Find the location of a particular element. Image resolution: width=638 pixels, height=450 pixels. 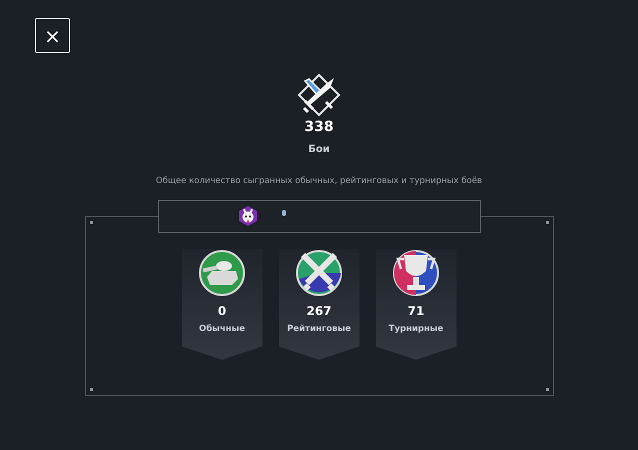

mode-count: 71 is located at coordinates (416, 310).